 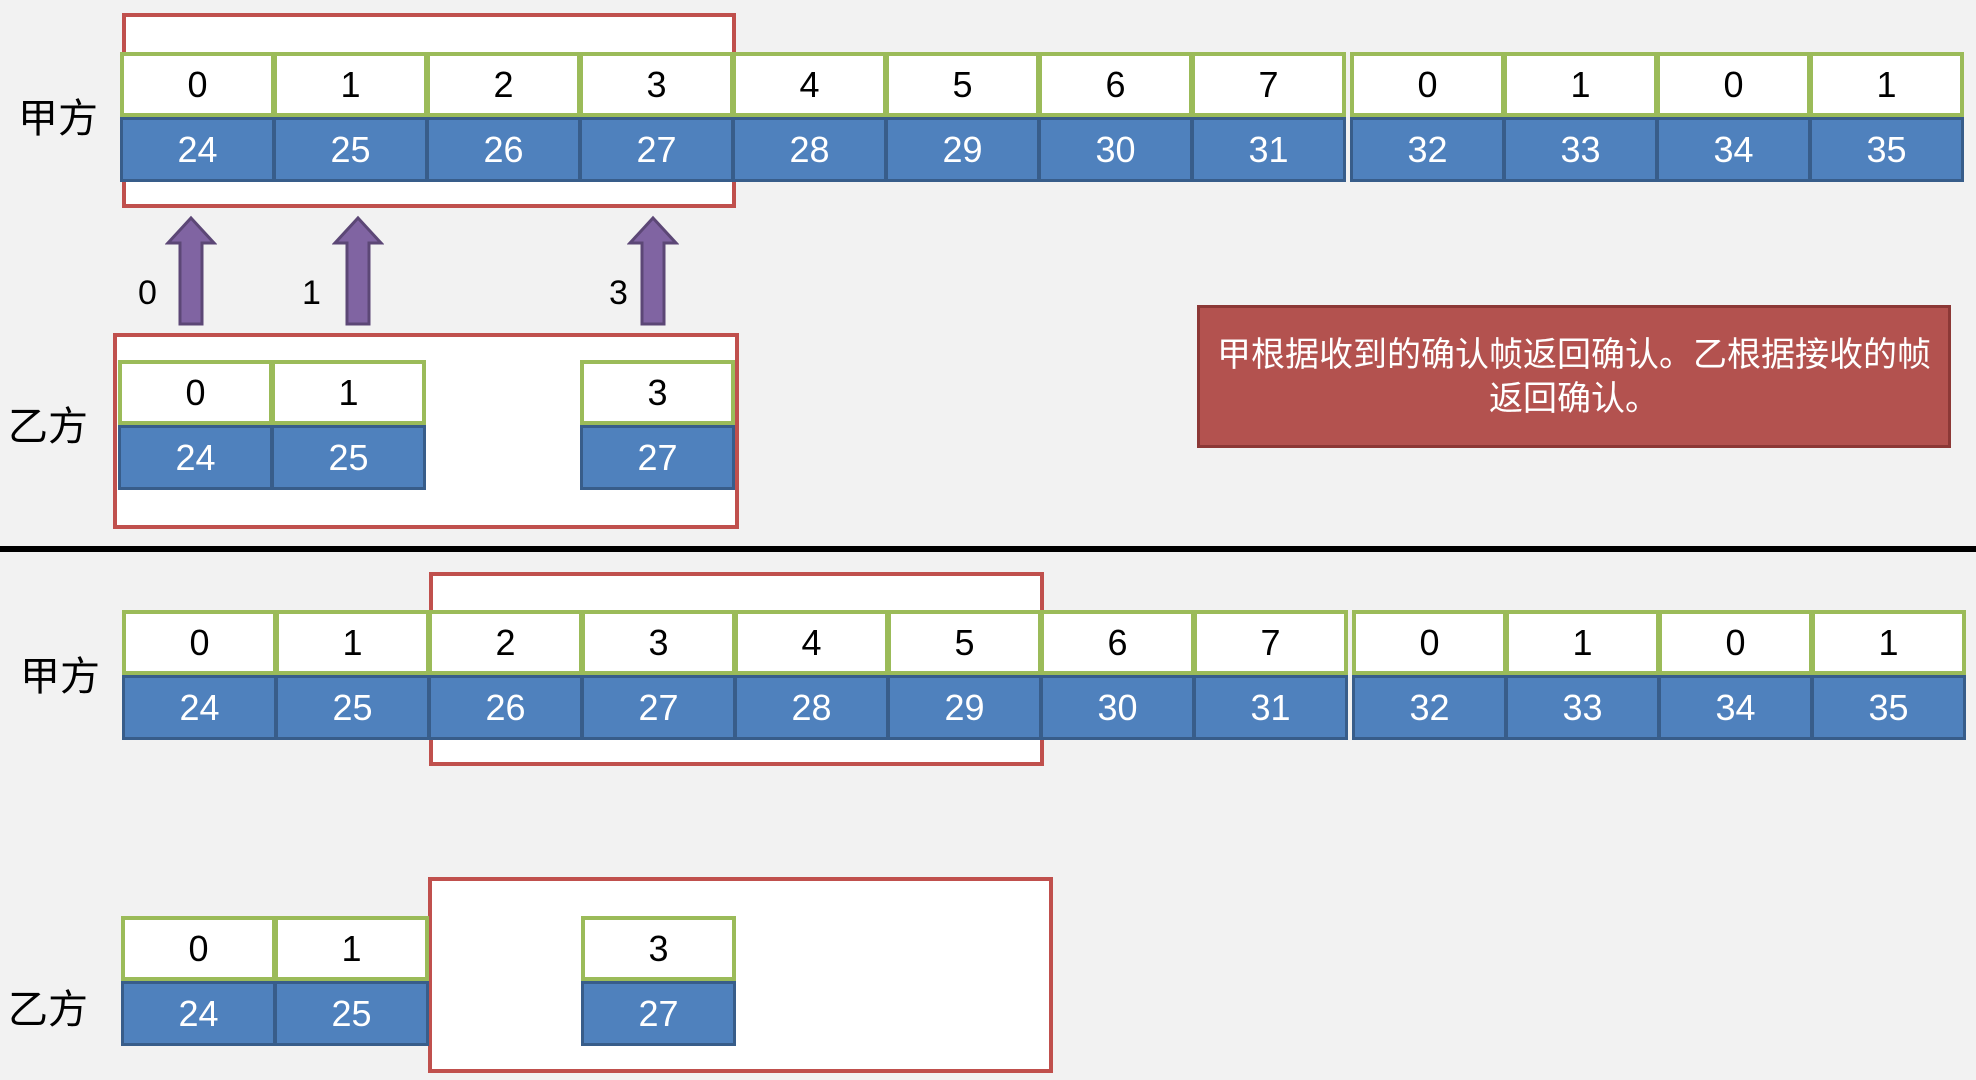 I want to click on receiver-window-bottom, so click(x=740, y=975).